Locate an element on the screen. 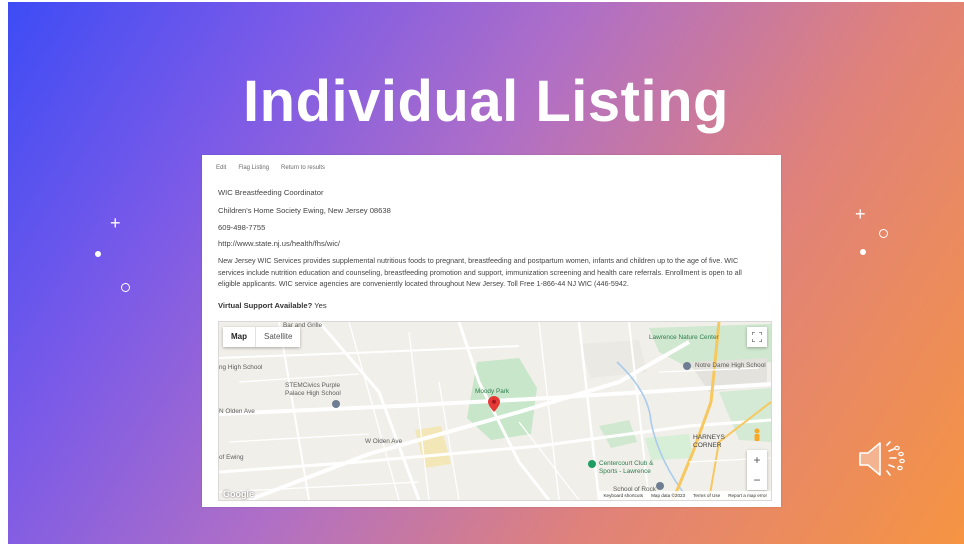 The image size is (964, 546). pegman-icon is located at coordinates (757, 436).